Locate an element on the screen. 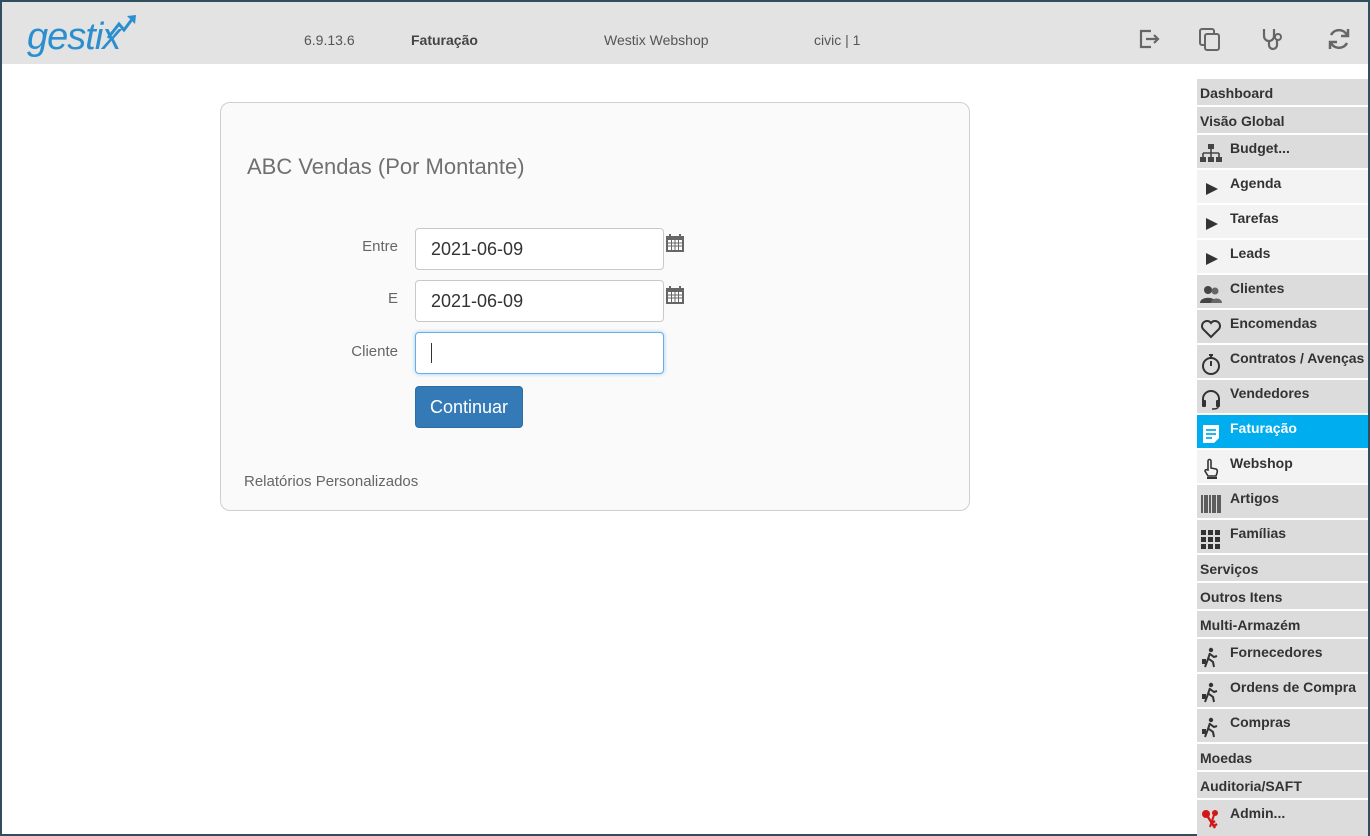 The height and width of the screenshot is (836, 1370). shop-name: Westix Webshop is located at coordinates (656, 40).